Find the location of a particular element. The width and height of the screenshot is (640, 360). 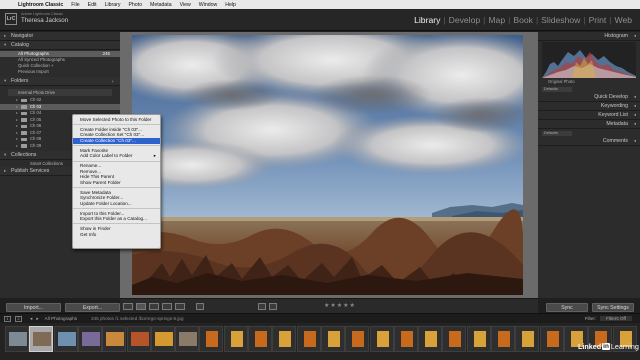

folders-header: ▾ Folders + is located at coordinates (60, 81).